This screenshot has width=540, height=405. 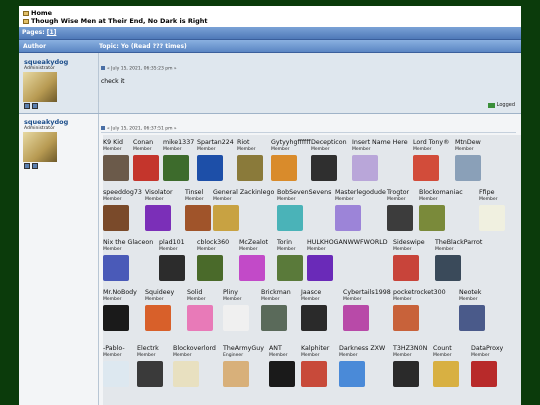 I want to click on page-link-current: [1], so click(x=52, y=32).